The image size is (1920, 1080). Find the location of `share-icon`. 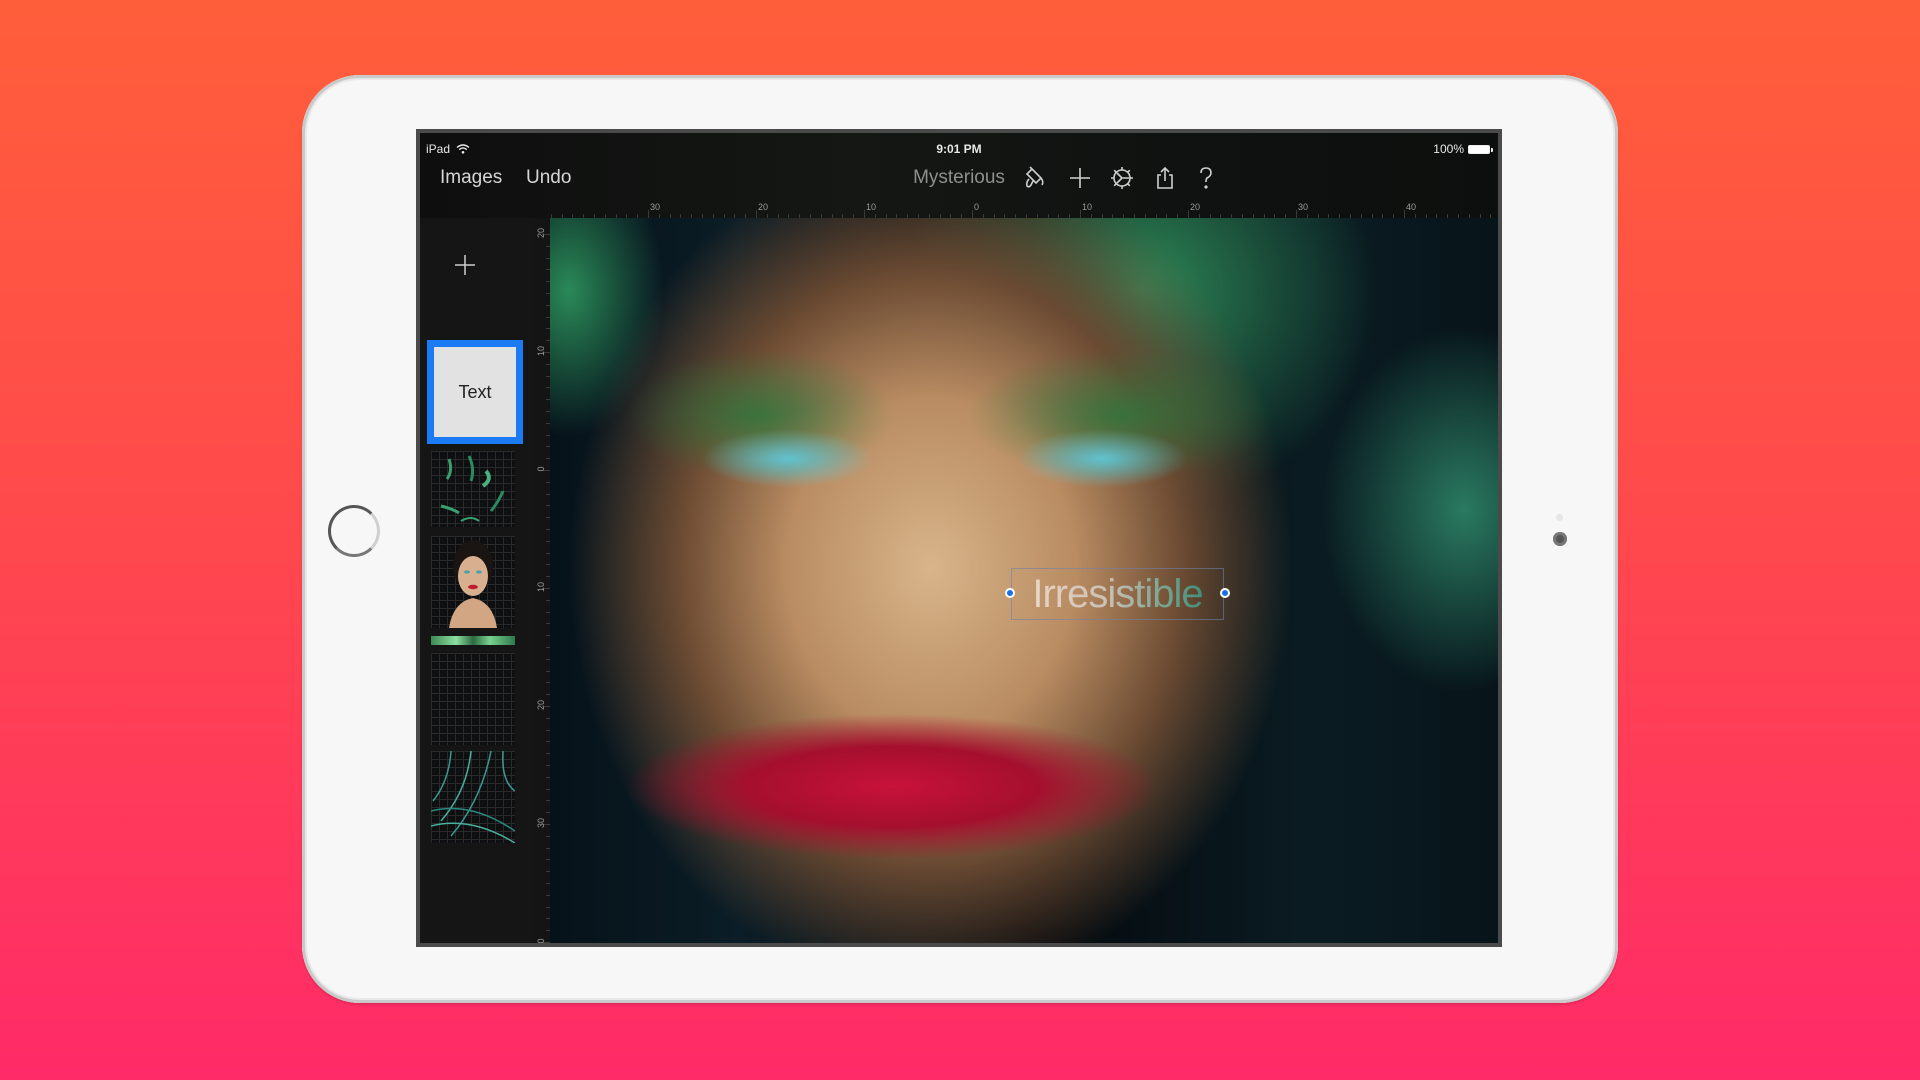

share-icon is located at coordinates (1165, 177).